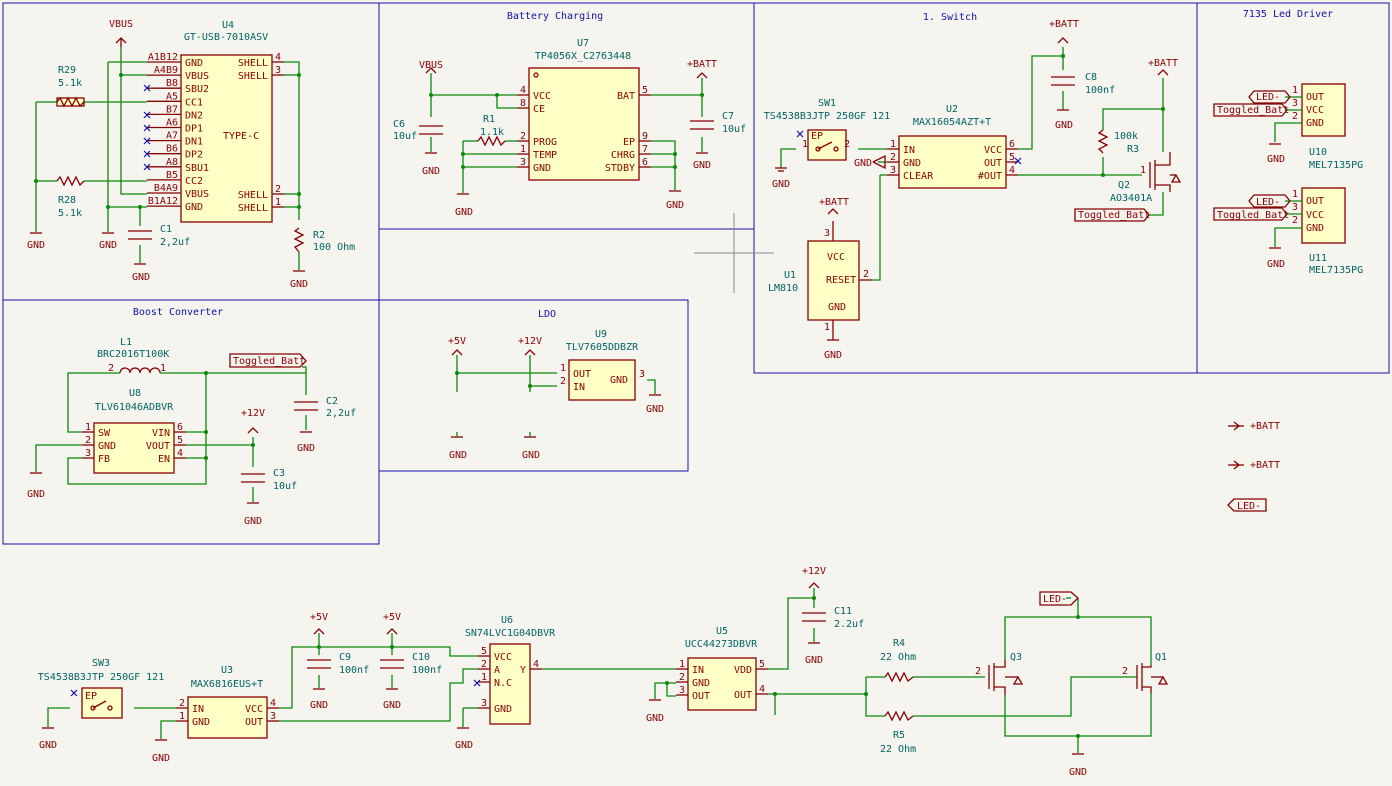  Describe the element at coordinates (101, 688) in the screenshot. I see `sw3-switch: EP SW3 TS4538B3JTP 250GF 121` at that location.